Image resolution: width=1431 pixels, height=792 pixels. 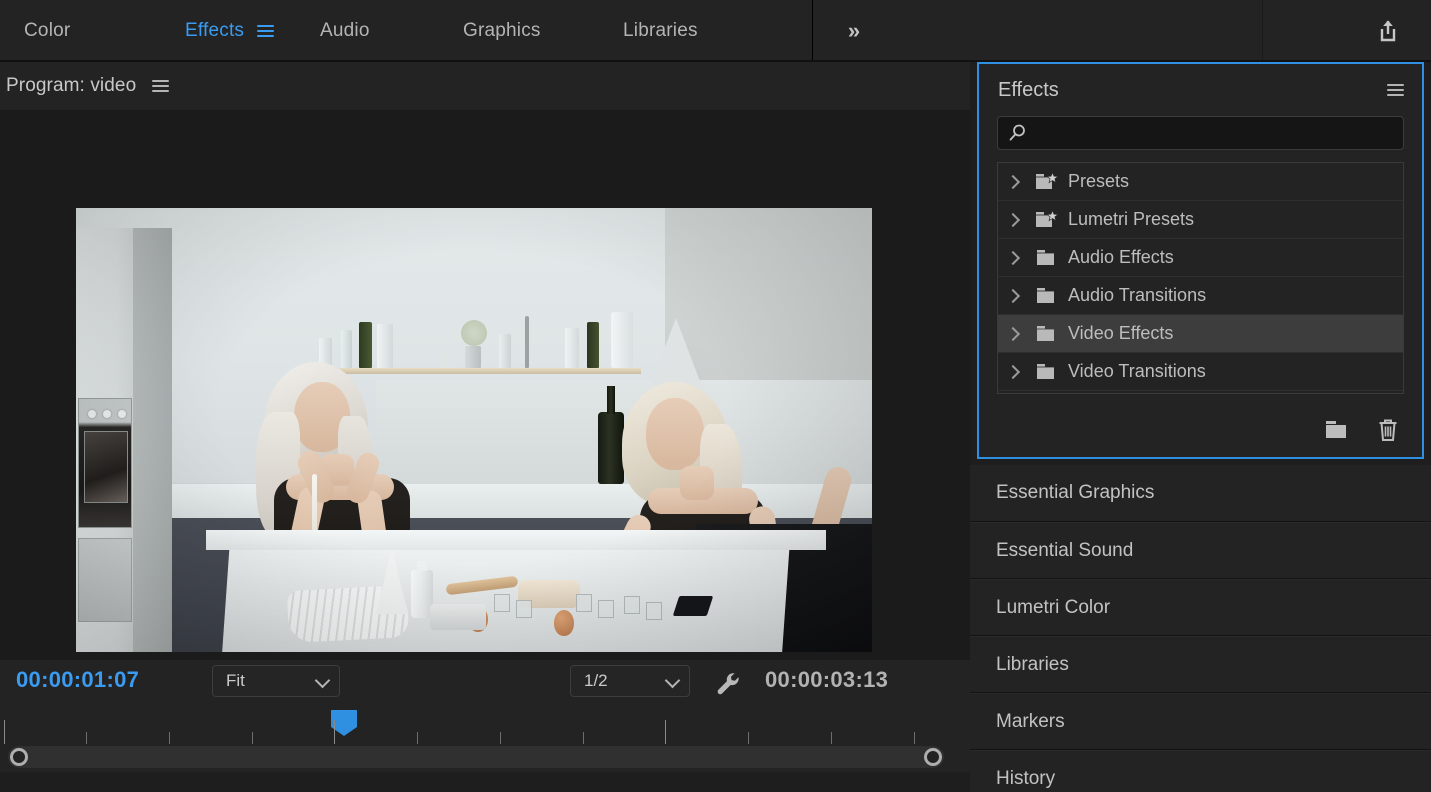 I want to click on monitor-zoom-scrollbar, so click(x=476, y=757).